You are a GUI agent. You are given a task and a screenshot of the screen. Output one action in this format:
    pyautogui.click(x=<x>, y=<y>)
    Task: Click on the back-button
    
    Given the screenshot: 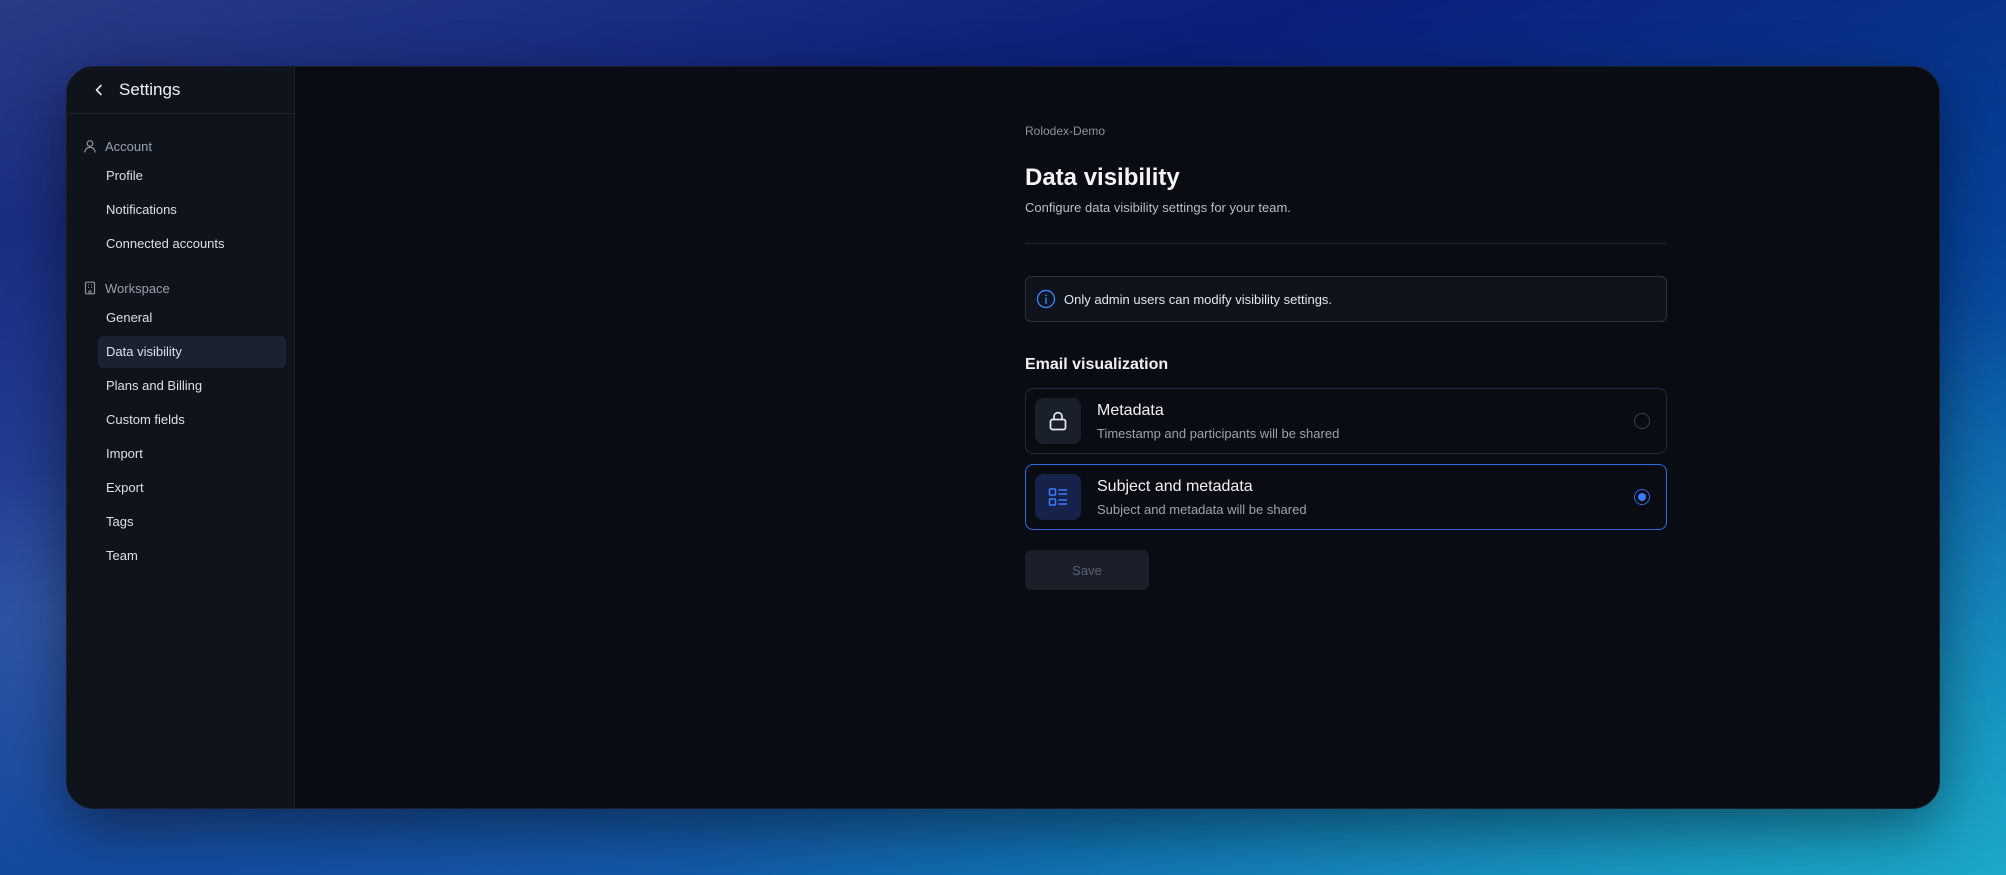 What is the action you would take?
    pyautogui.click(x=99, y=90)
    